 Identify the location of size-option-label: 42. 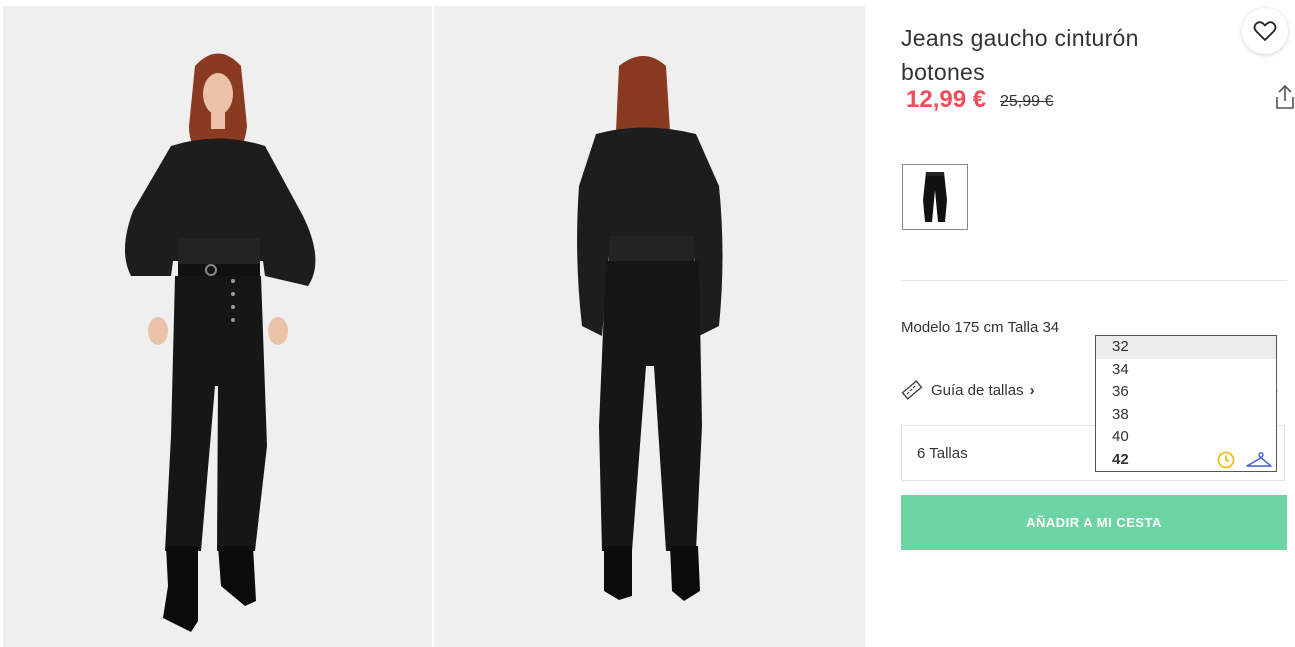
(1120, 459).